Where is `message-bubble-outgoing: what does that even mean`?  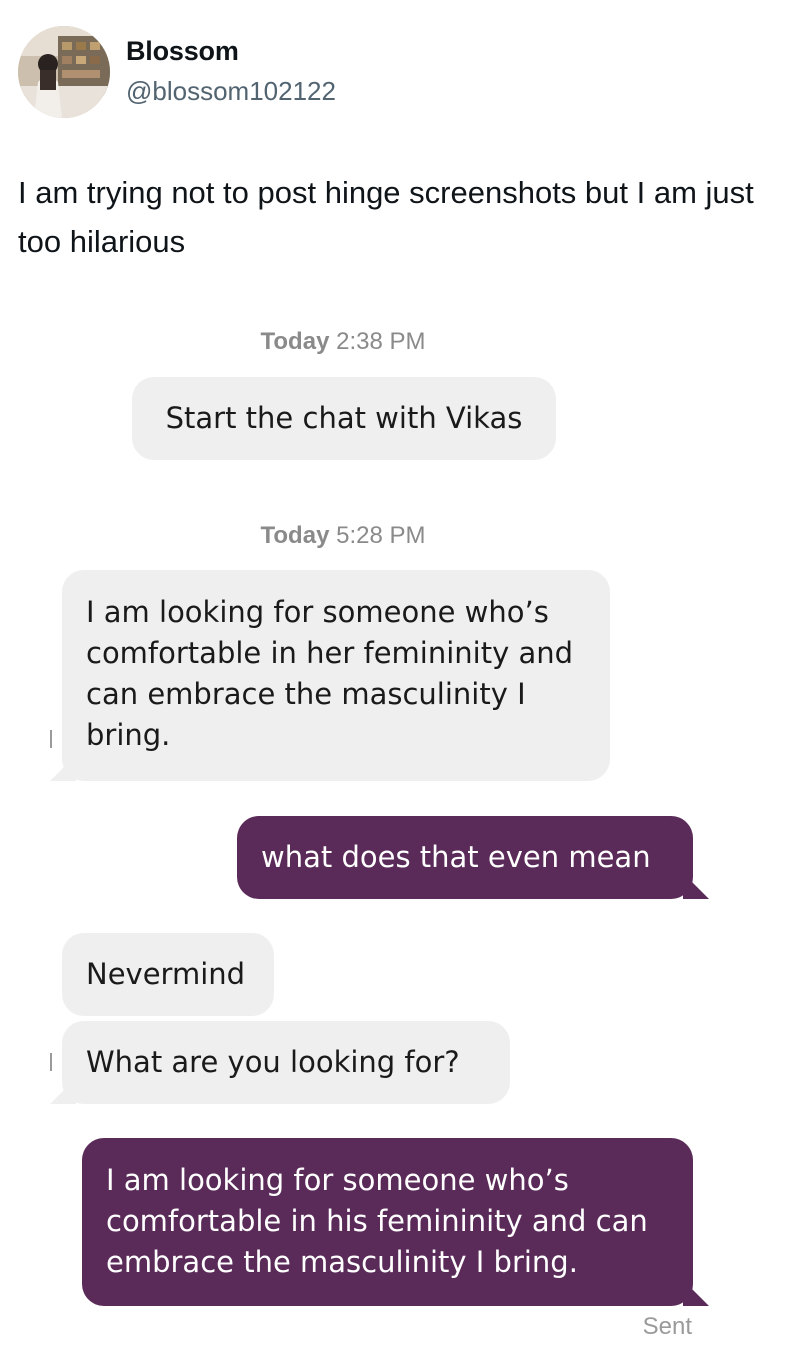 message-bubble-outgoing: what does that even mean is located at coordinates (465, 857).